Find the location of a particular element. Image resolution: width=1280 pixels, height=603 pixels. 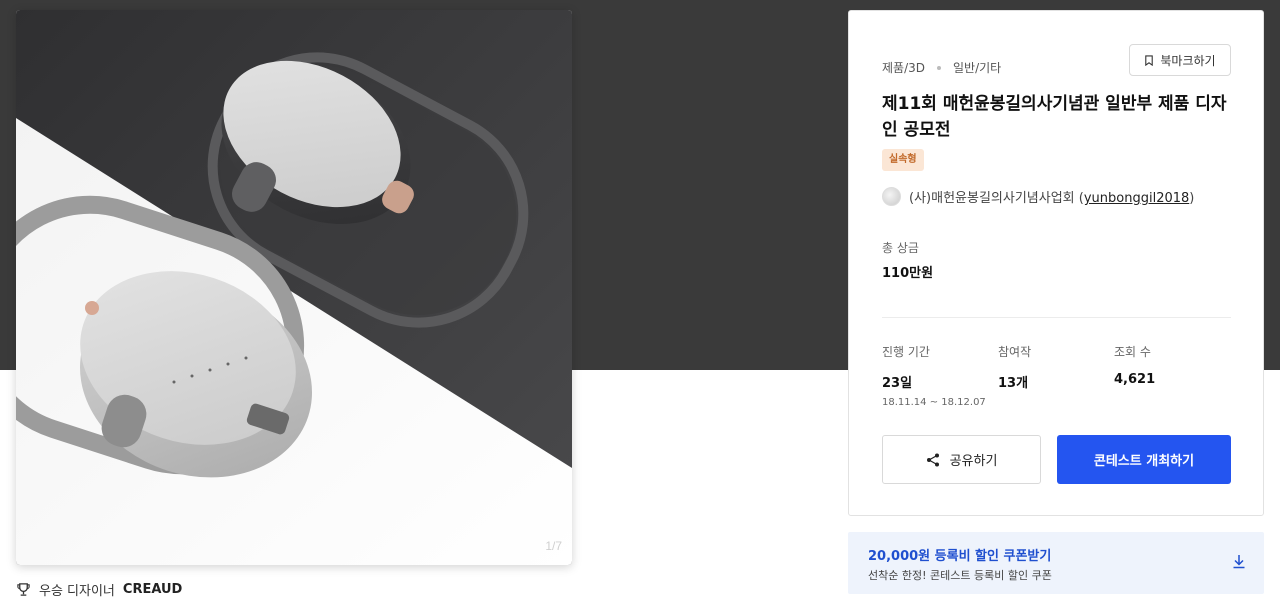

stat-value: 13개 is located at coordinates (1013, 383).